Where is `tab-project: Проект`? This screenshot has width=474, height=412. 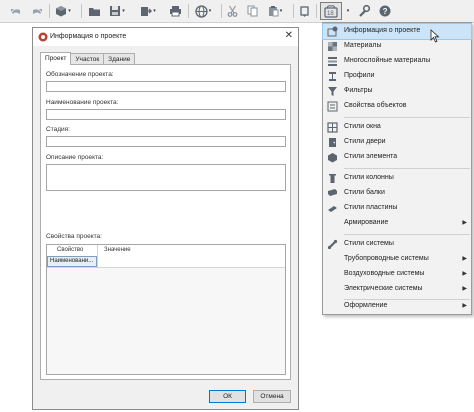 tab-project: Проект is located at coordinates (56, 58).